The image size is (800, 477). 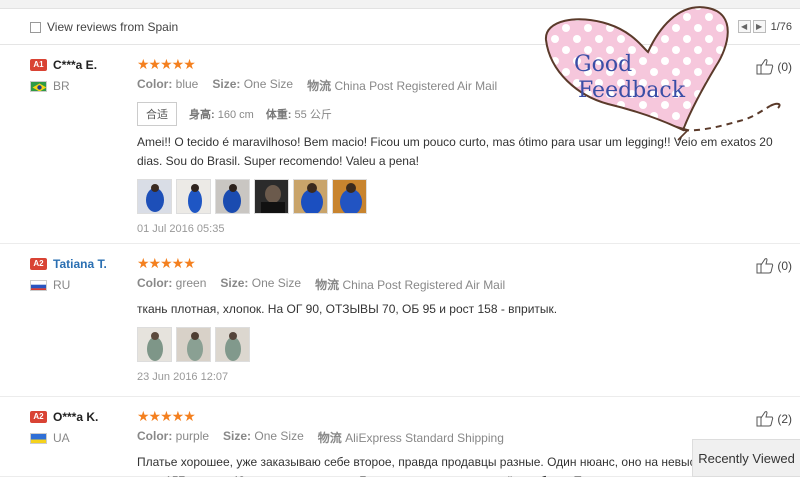 I want to click on reviewer-info: A1 C***a E. BR, so click(x=80, y=75).